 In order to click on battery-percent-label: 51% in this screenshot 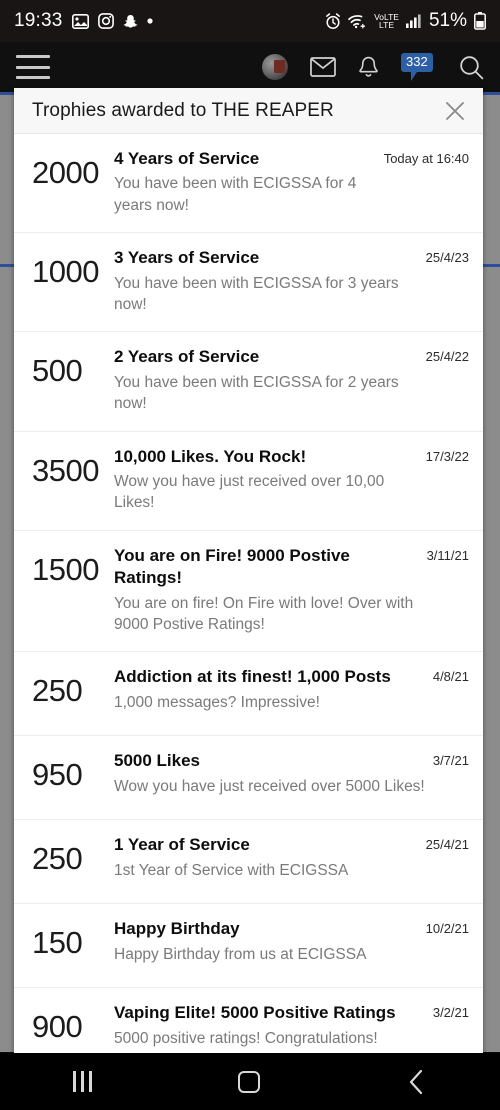, I will do `click(447, 20)`.